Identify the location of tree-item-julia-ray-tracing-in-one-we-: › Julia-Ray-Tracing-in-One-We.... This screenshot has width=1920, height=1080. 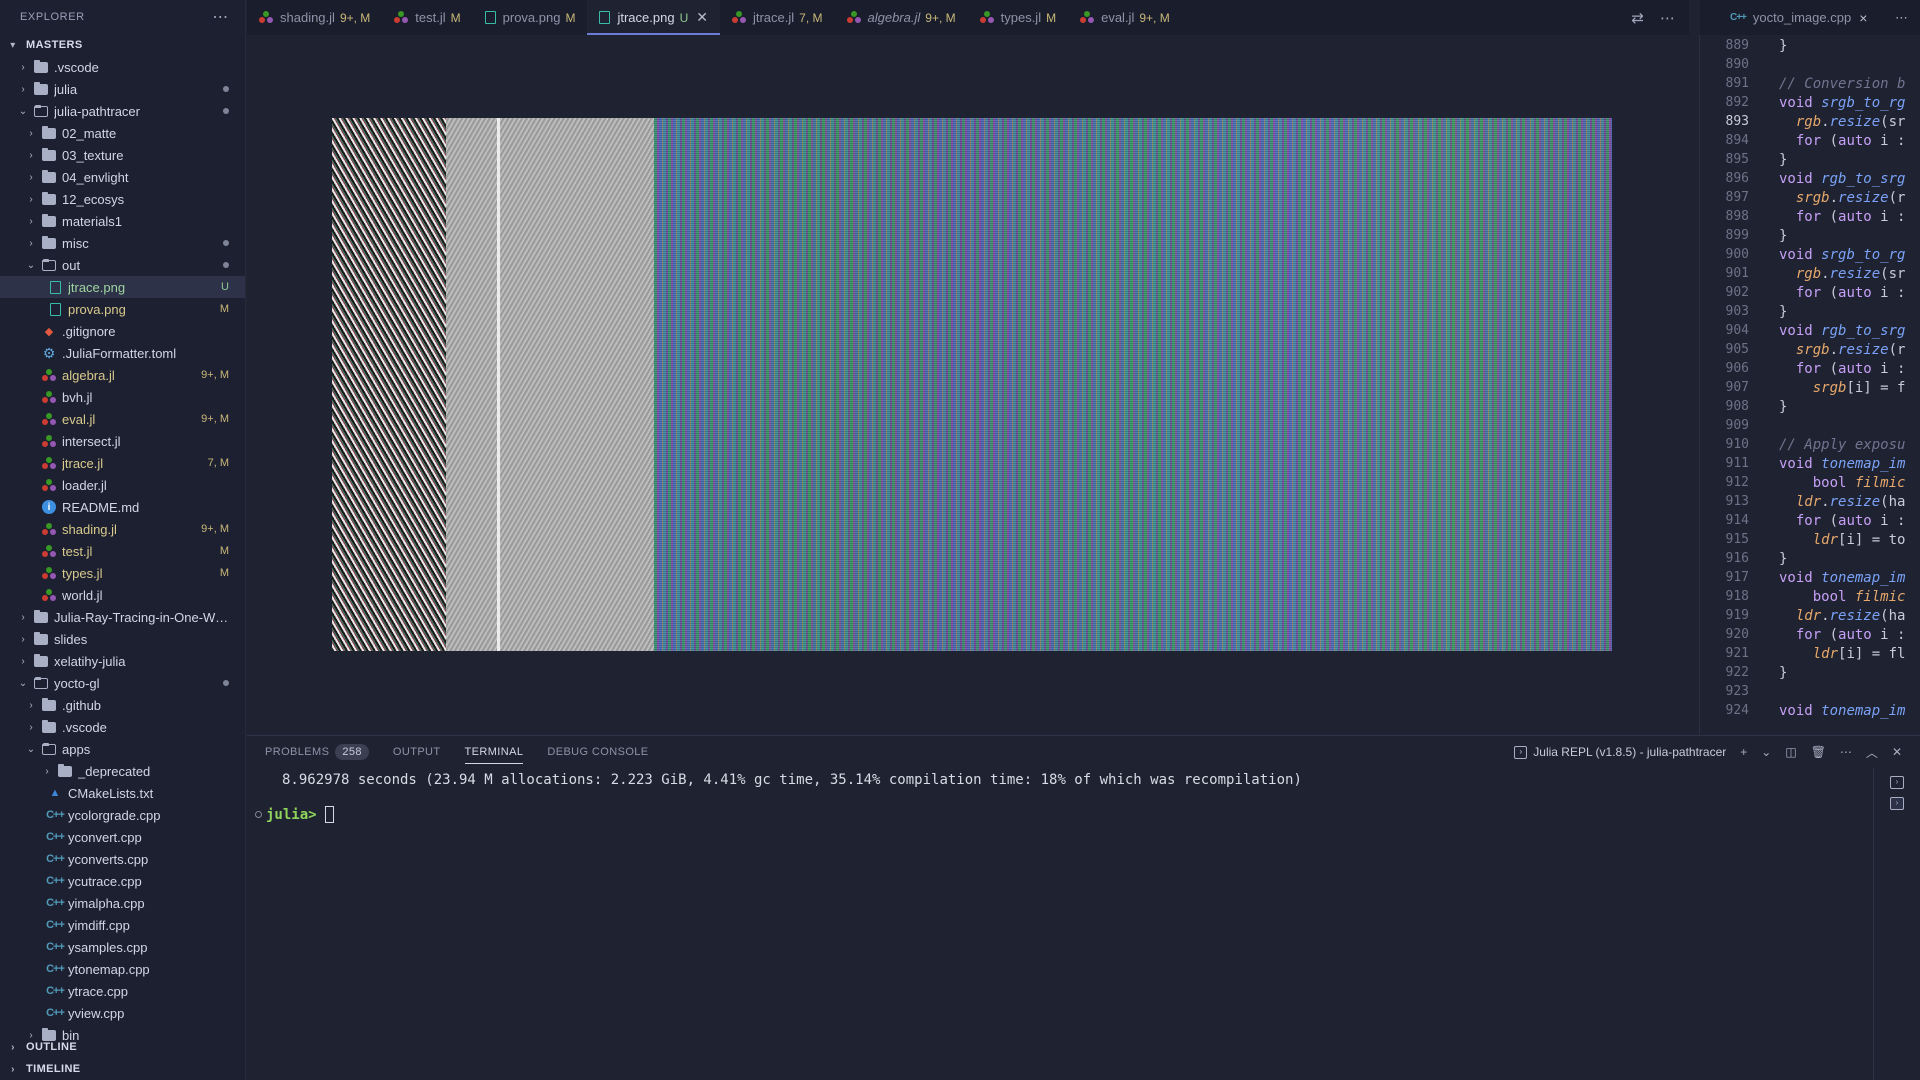
(122, 617).